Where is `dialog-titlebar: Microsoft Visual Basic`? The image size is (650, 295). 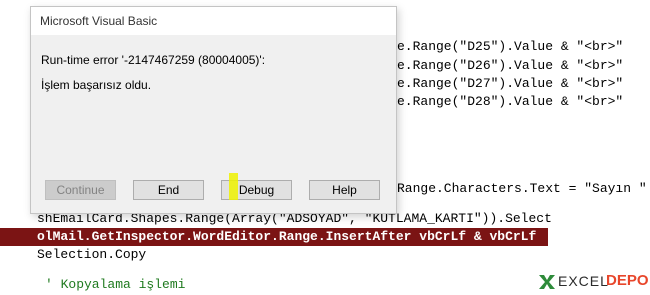 dialog-titlebar: Microsoft Visual Basic is located at coordinates (213, 21).